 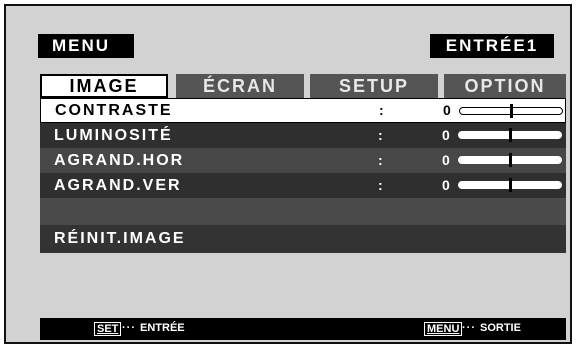 What do you see at coordinates (303, 185) in the screenshot?
I see `setting-row-agrand-ver: AGRAND.VER : 0` at bounding box center [303, 185].